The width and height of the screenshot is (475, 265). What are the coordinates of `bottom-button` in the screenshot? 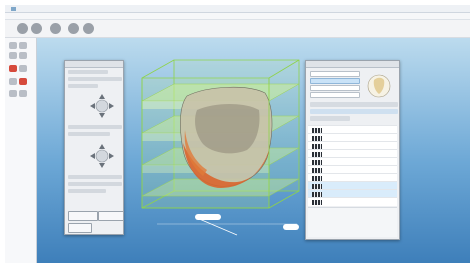 It's located at (80, 228).